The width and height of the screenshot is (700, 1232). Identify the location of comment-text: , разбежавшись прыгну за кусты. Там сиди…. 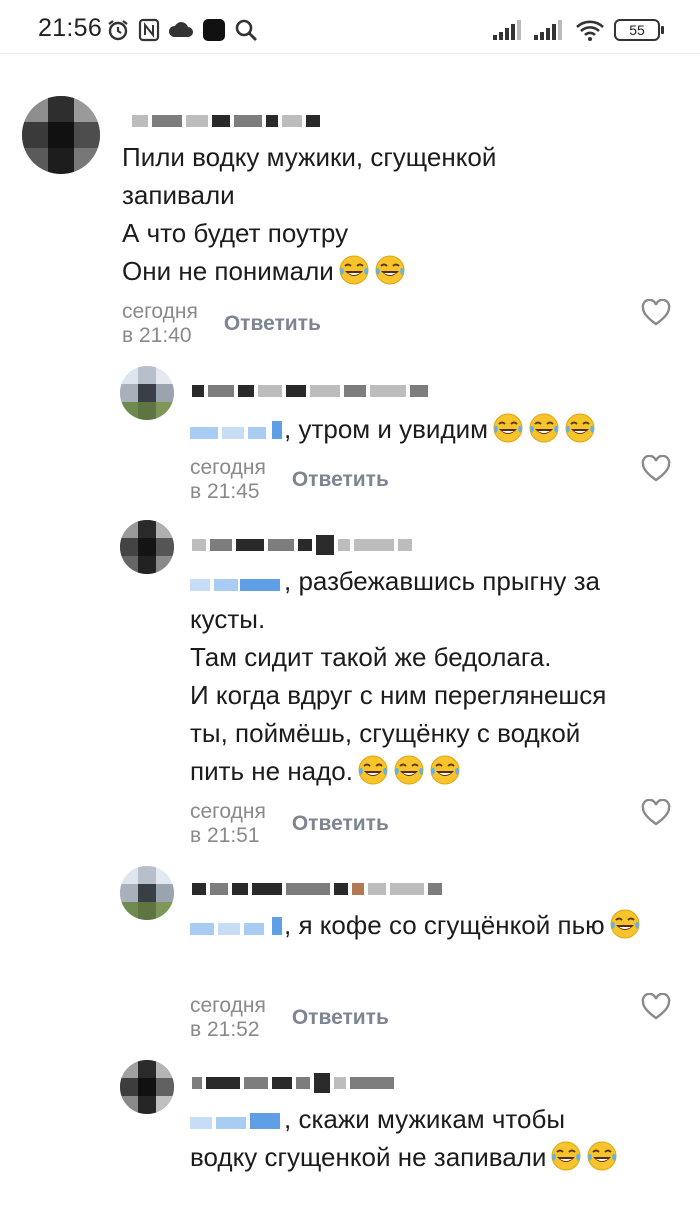
(435, 676).